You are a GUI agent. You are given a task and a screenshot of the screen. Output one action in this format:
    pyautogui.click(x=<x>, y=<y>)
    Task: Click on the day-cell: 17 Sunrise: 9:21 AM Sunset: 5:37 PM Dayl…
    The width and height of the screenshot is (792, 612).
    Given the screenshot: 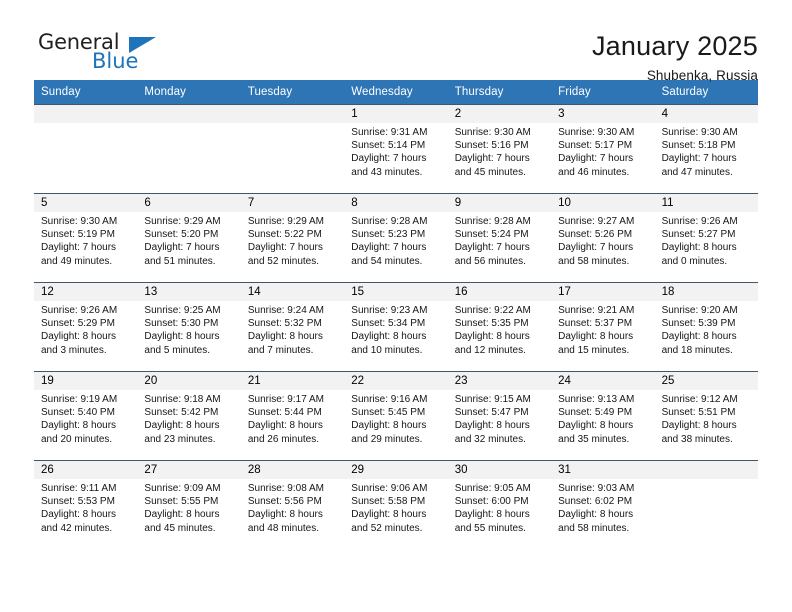 What is the action you would take?
    pyautogui.click(x=603, y=327)
    